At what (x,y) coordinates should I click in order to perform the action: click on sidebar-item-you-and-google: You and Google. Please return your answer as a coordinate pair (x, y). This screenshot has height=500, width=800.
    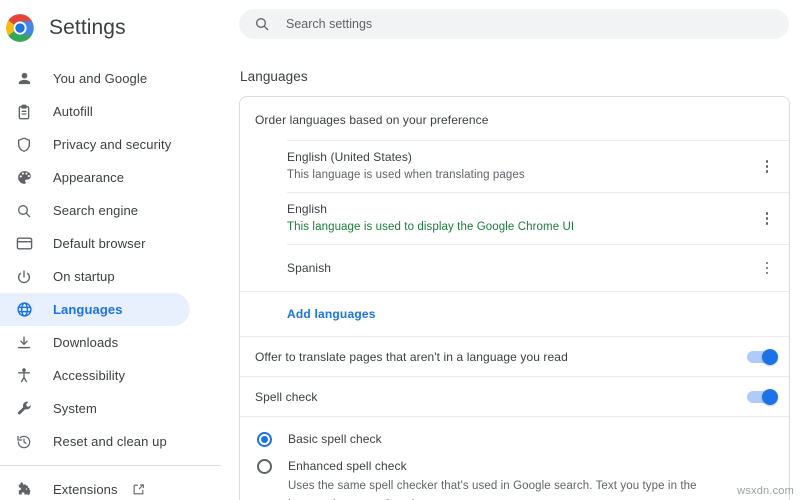
    Looking at the image, I should click on (95, 78).